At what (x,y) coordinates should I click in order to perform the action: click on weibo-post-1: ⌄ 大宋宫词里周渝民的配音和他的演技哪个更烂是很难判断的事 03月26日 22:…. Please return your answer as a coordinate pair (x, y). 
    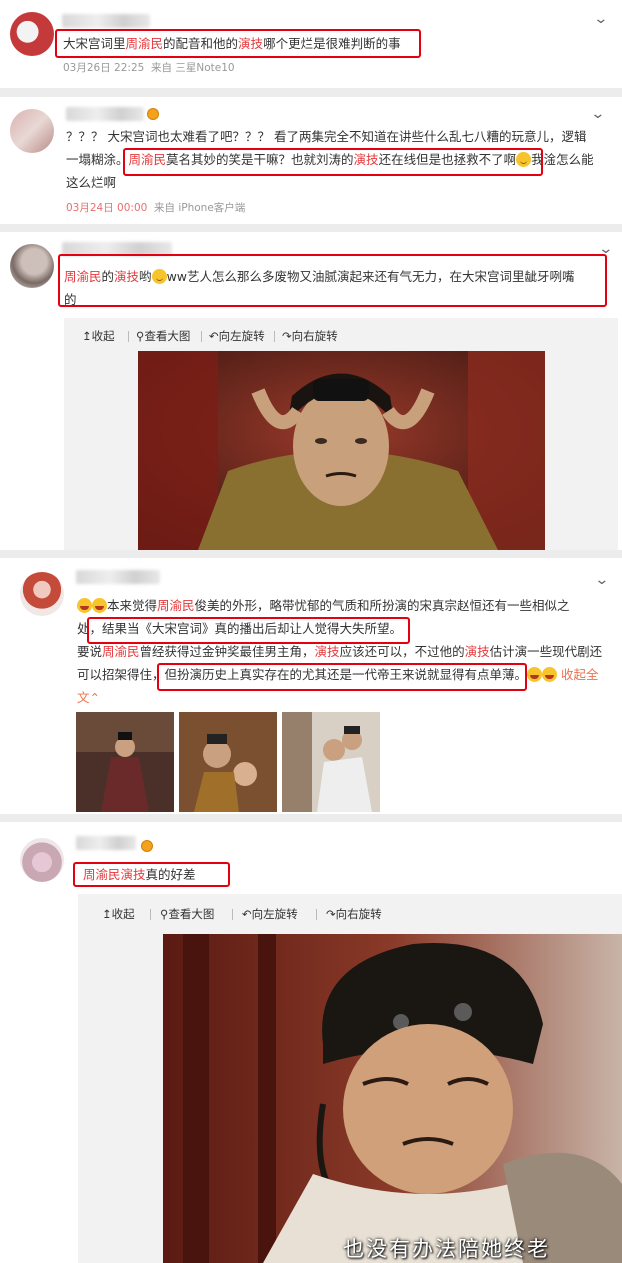
    Looking at the image, I should click on (311, 44).